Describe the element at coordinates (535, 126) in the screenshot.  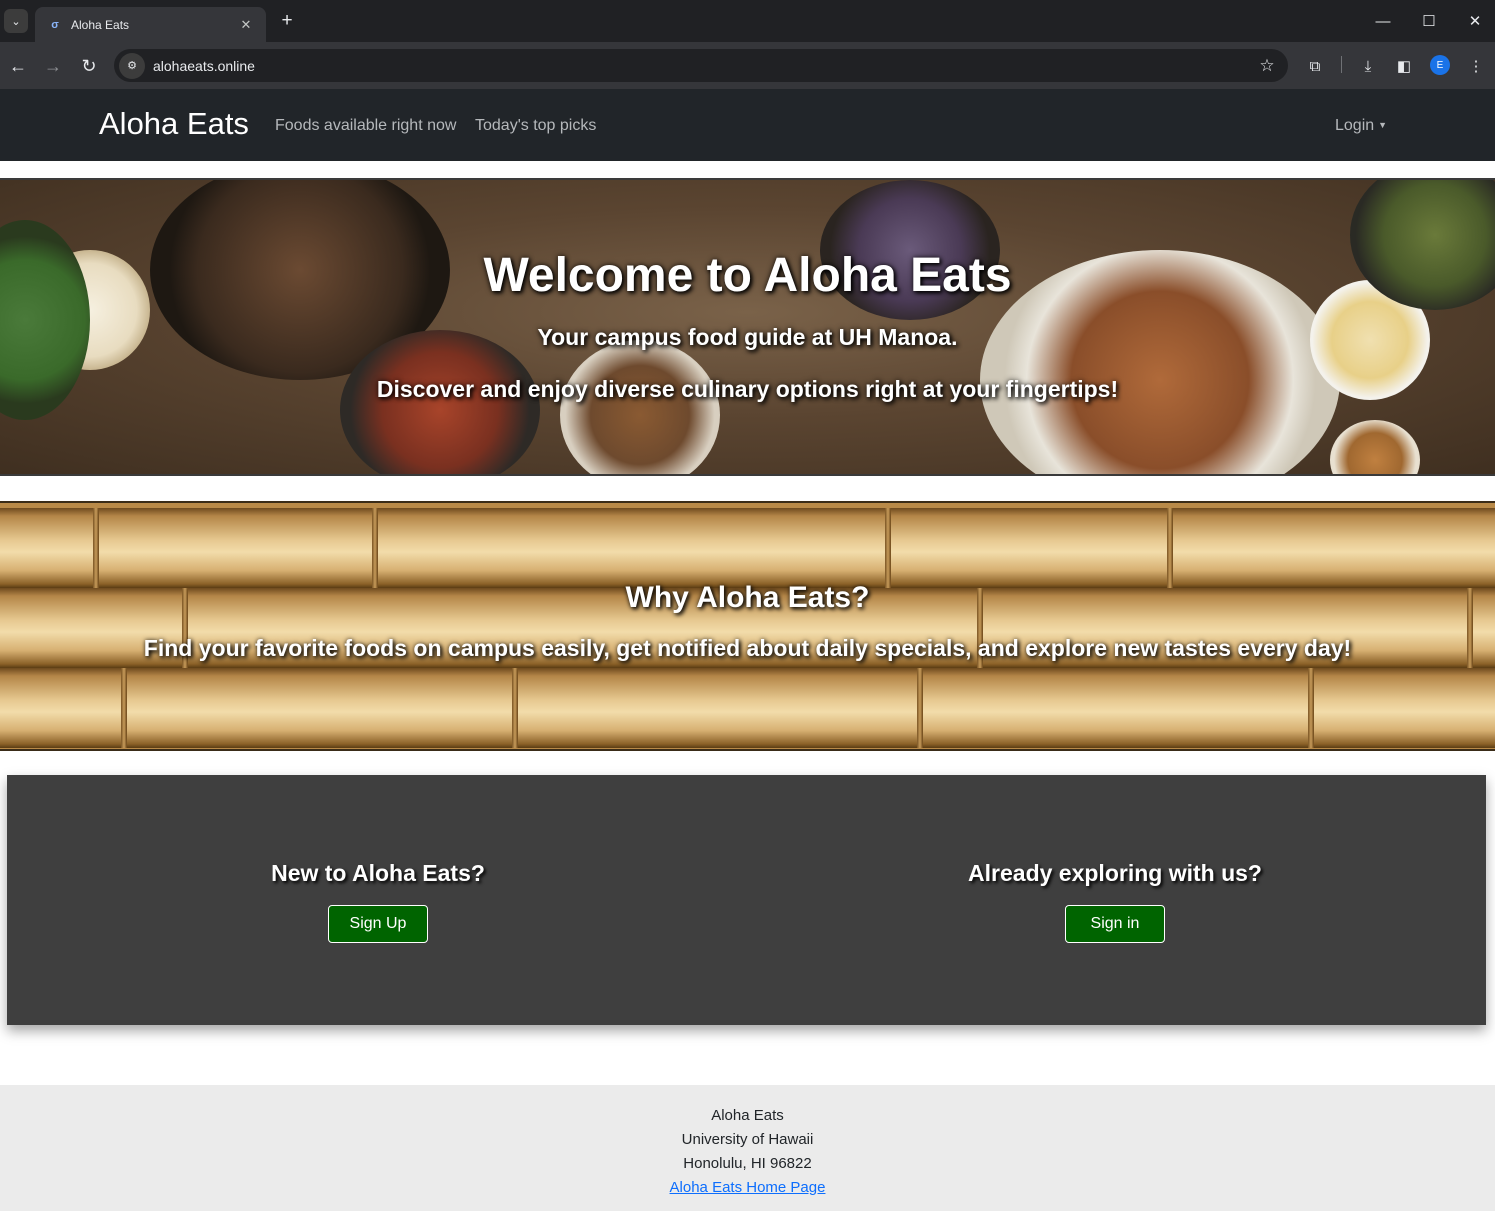
I see `nav-link-top-picks: Today's top picks` at that location.